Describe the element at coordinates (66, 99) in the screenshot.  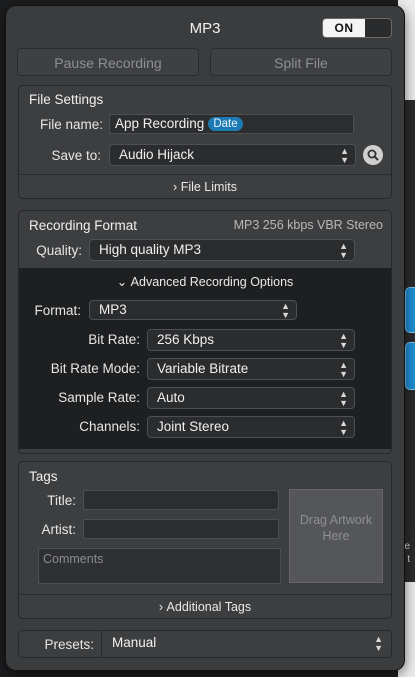
I see `file-settings-title: File Settings` at that location.